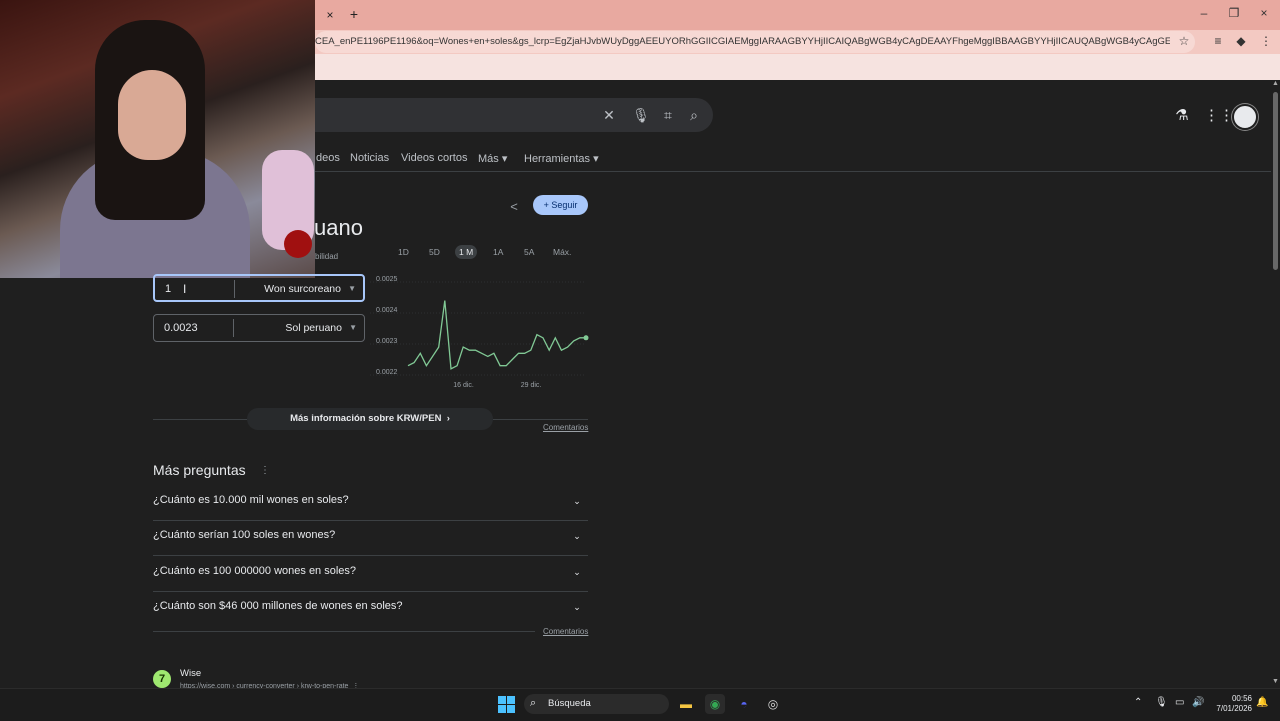 The image size is (1280, 721). Describe the element at coordinates (1275, 181) in the screenshot. I see `scrollbar-thumb` at that location.